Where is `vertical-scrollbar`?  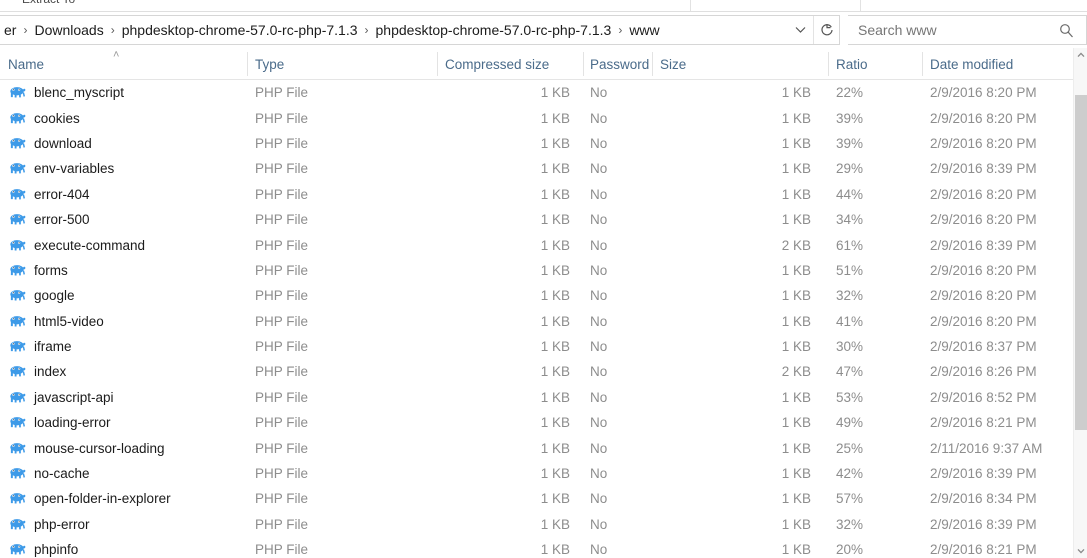 vertical-scrollbar is located at coordinates (1080, 303).